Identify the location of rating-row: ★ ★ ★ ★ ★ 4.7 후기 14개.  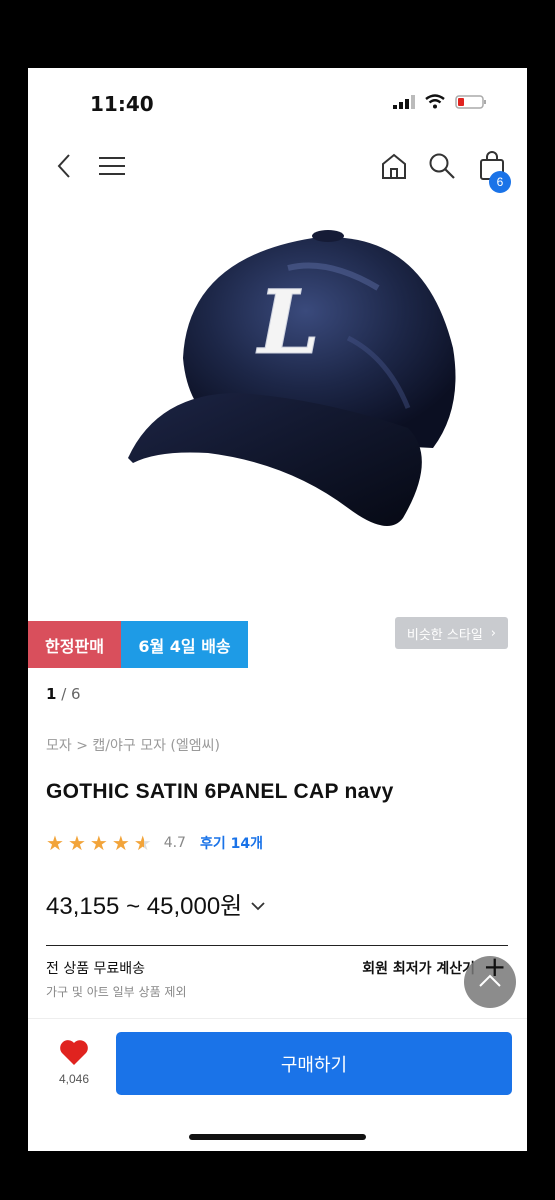
(154, 843).